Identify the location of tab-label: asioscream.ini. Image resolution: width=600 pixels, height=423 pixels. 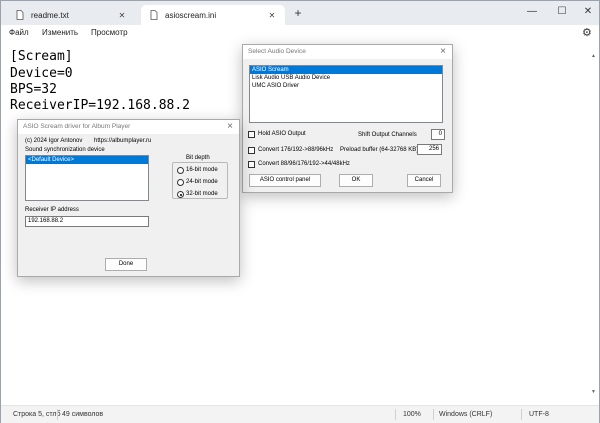
(191, 15).